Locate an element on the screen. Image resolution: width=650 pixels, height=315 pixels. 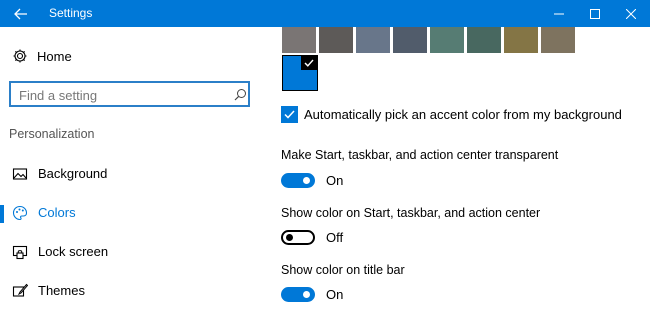
show-color-title-label: Show color on title bar is located at coordinates (343, 270).